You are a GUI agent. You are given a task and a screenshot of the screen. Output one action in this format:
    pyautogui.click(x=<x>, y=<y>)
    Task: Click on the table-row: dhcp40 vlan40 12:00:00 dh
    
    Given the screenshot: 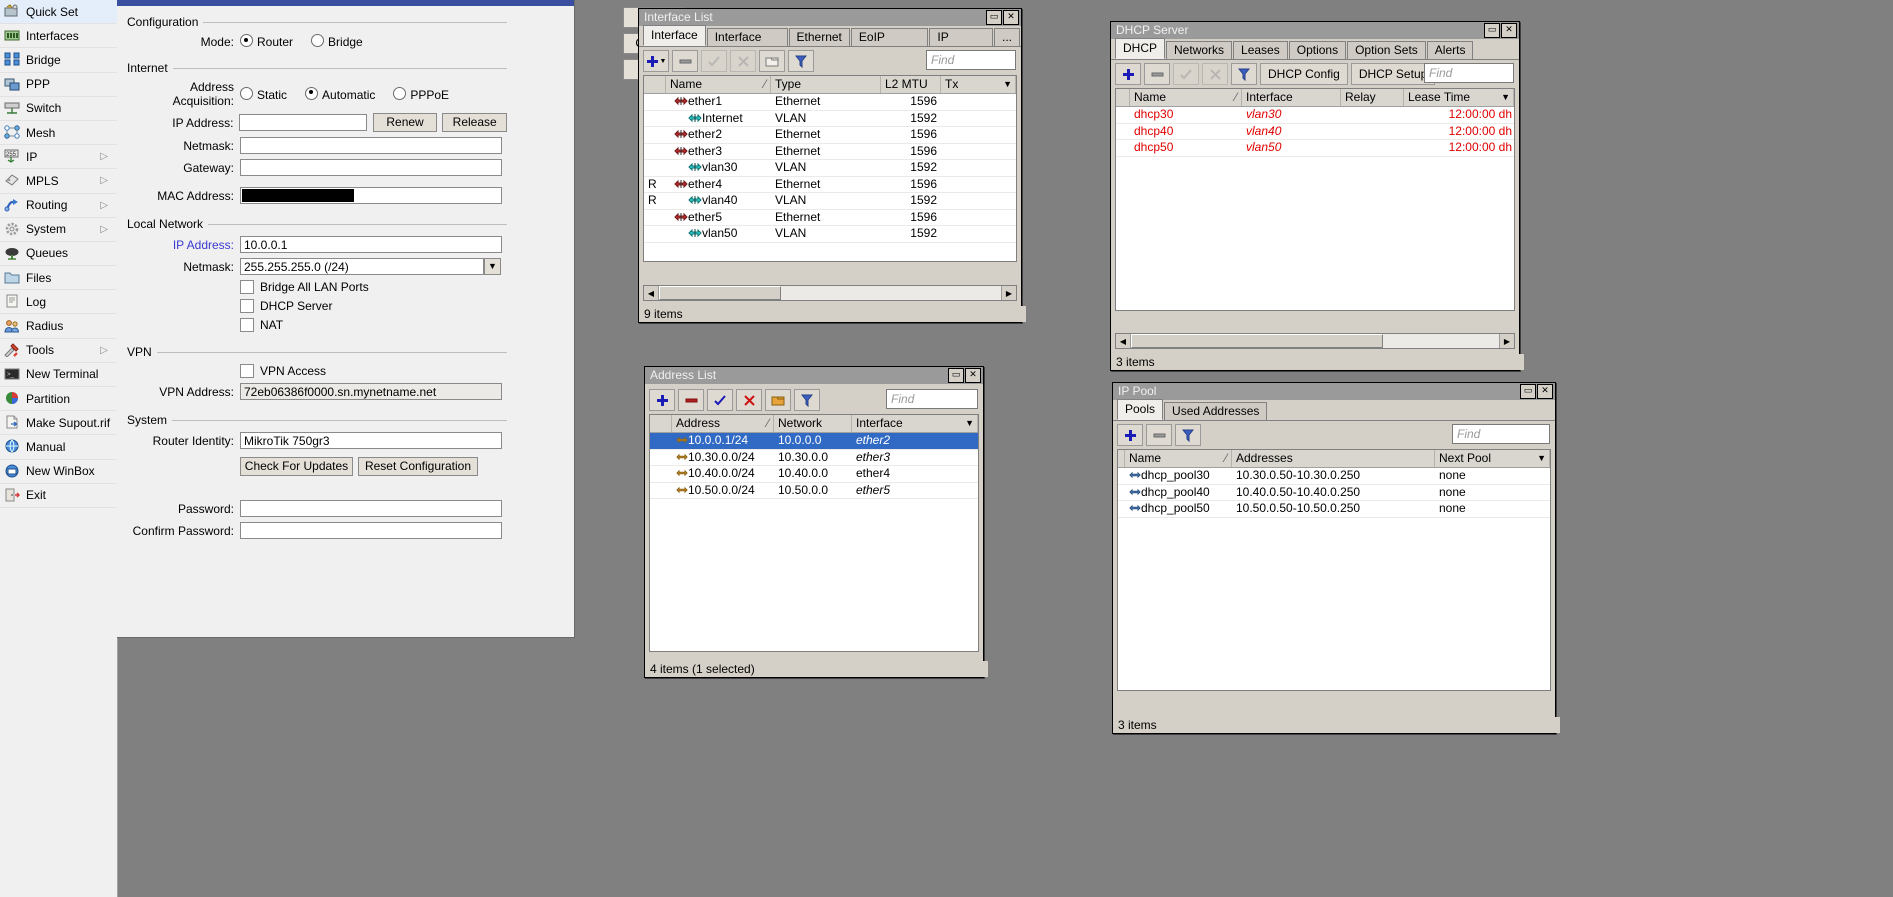 What is the action you would take?
    pyautogui.click(x=1315, y=132)
    